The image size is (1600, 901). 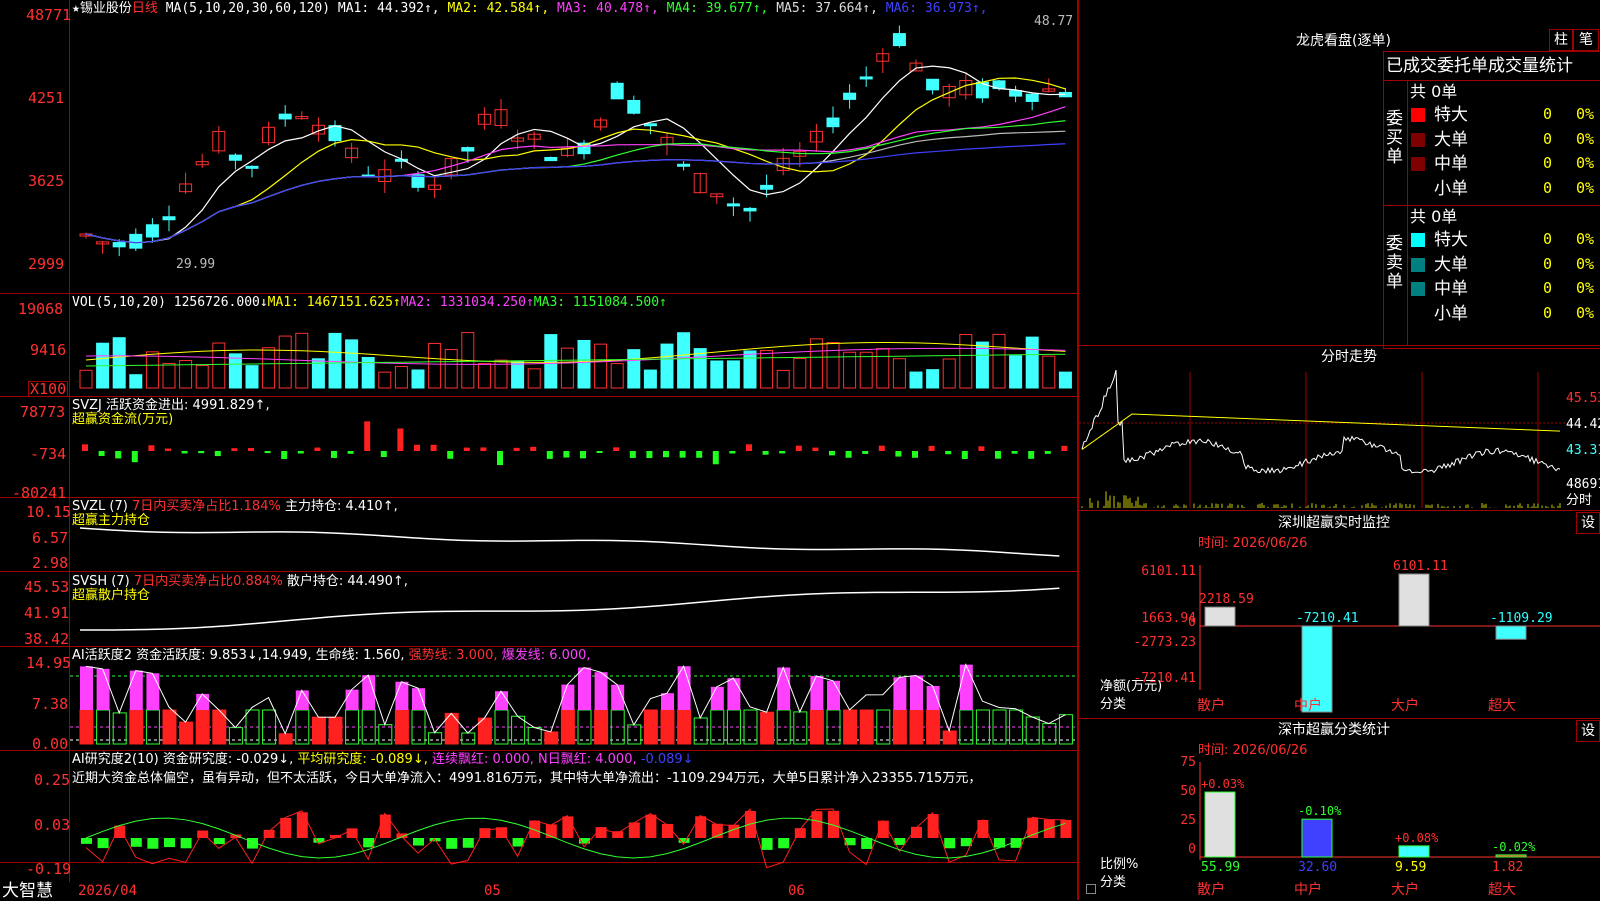 What do you see at coordinates (1223, 784) in the screenshot?
I see `classify-change-label: +0.03%` at bounding box center [1223, 784].